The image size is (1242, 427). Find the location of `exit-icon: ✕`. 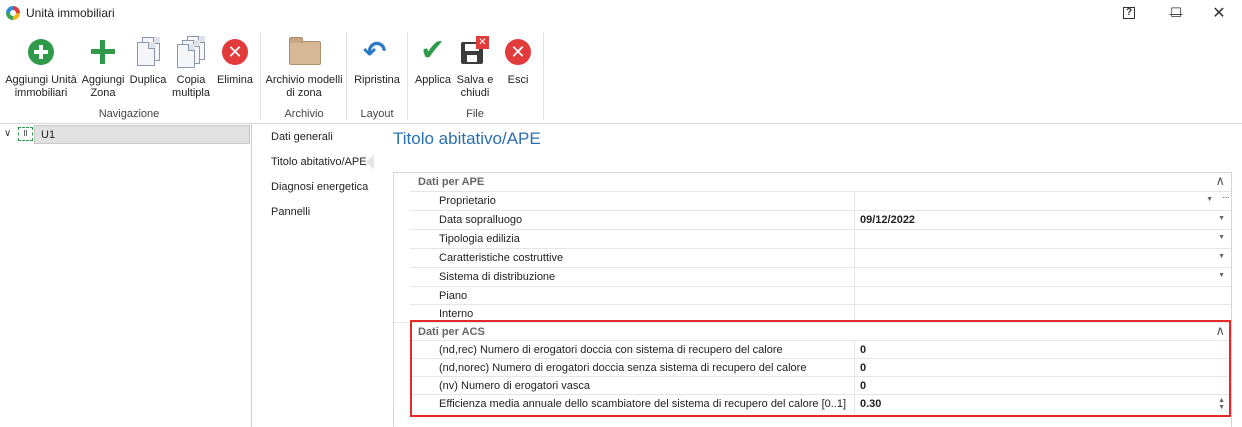

exit-icon: ✕ is located at coordinates (518, 52).